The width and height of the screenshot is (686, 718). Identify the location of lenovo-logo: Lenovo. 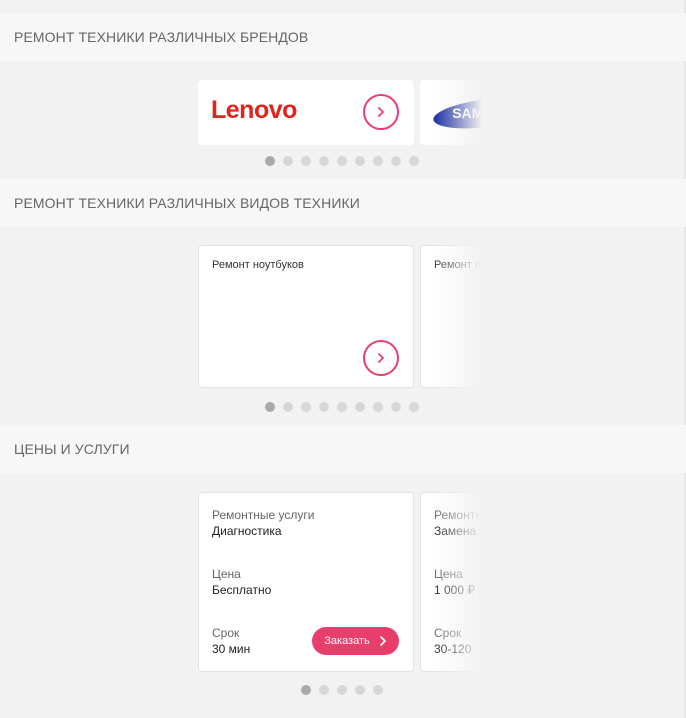
(254, 110).